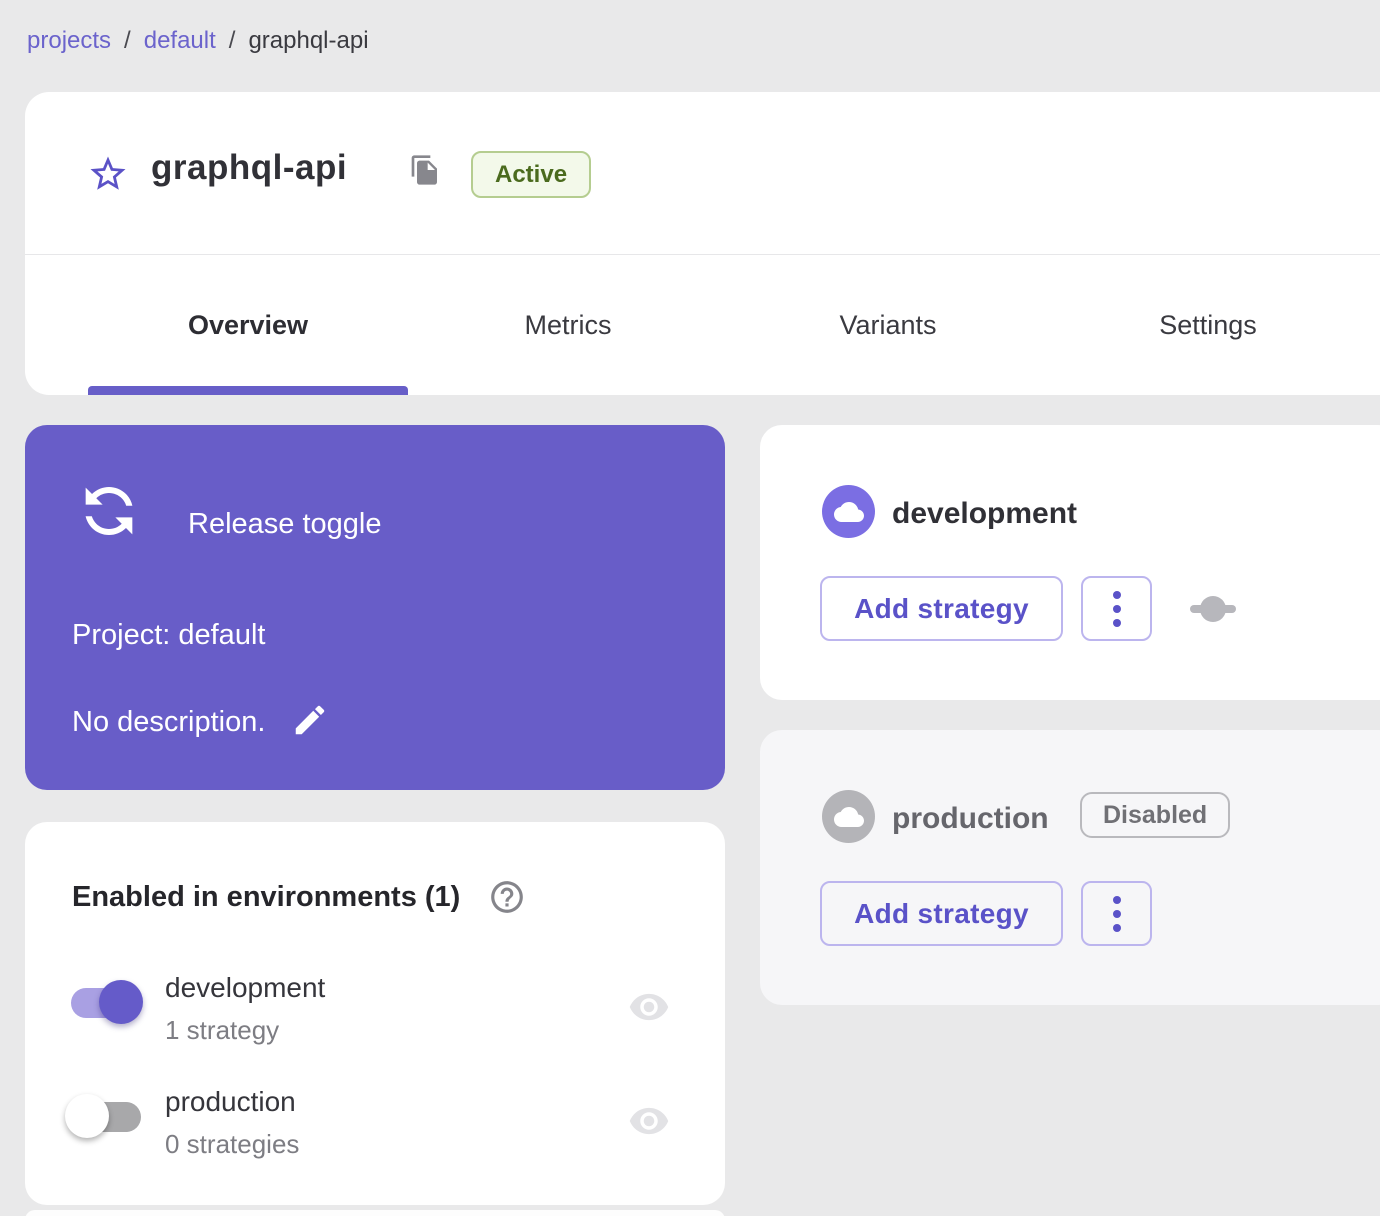 The width and height of the screenshot is (1380, 1216). I want to click on edit-description-pencil-icon, so click(310, 720).